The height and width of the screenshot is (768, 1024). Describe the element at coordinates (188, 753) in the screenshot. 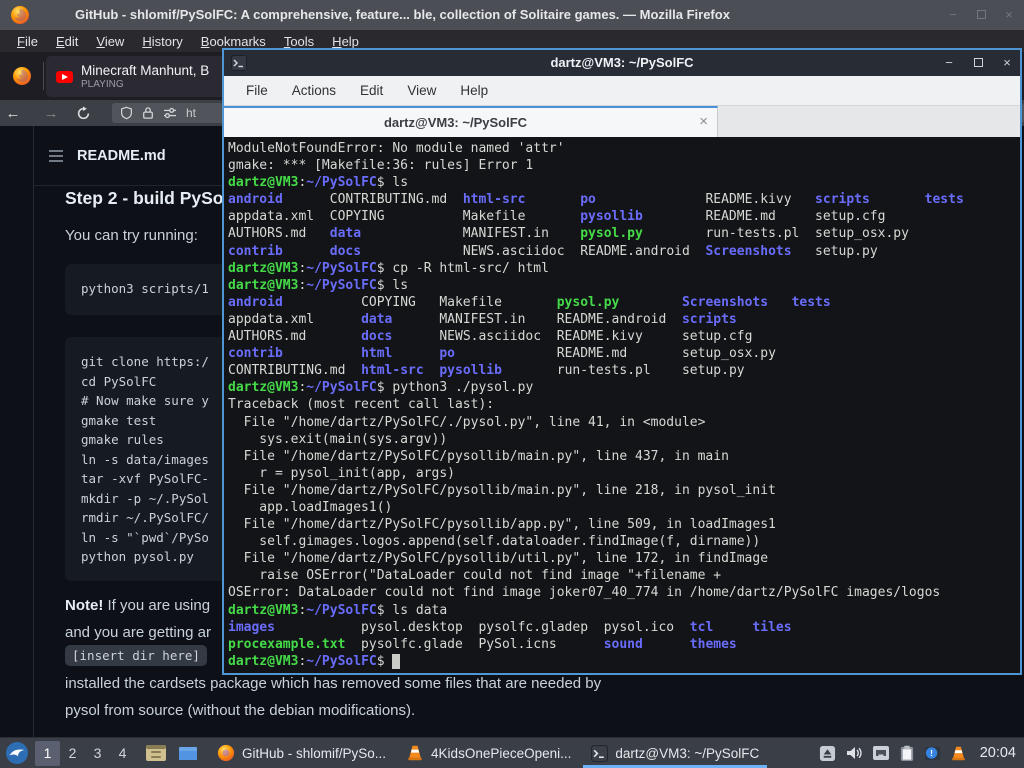

I see `desktop-pager-icon` at that location.